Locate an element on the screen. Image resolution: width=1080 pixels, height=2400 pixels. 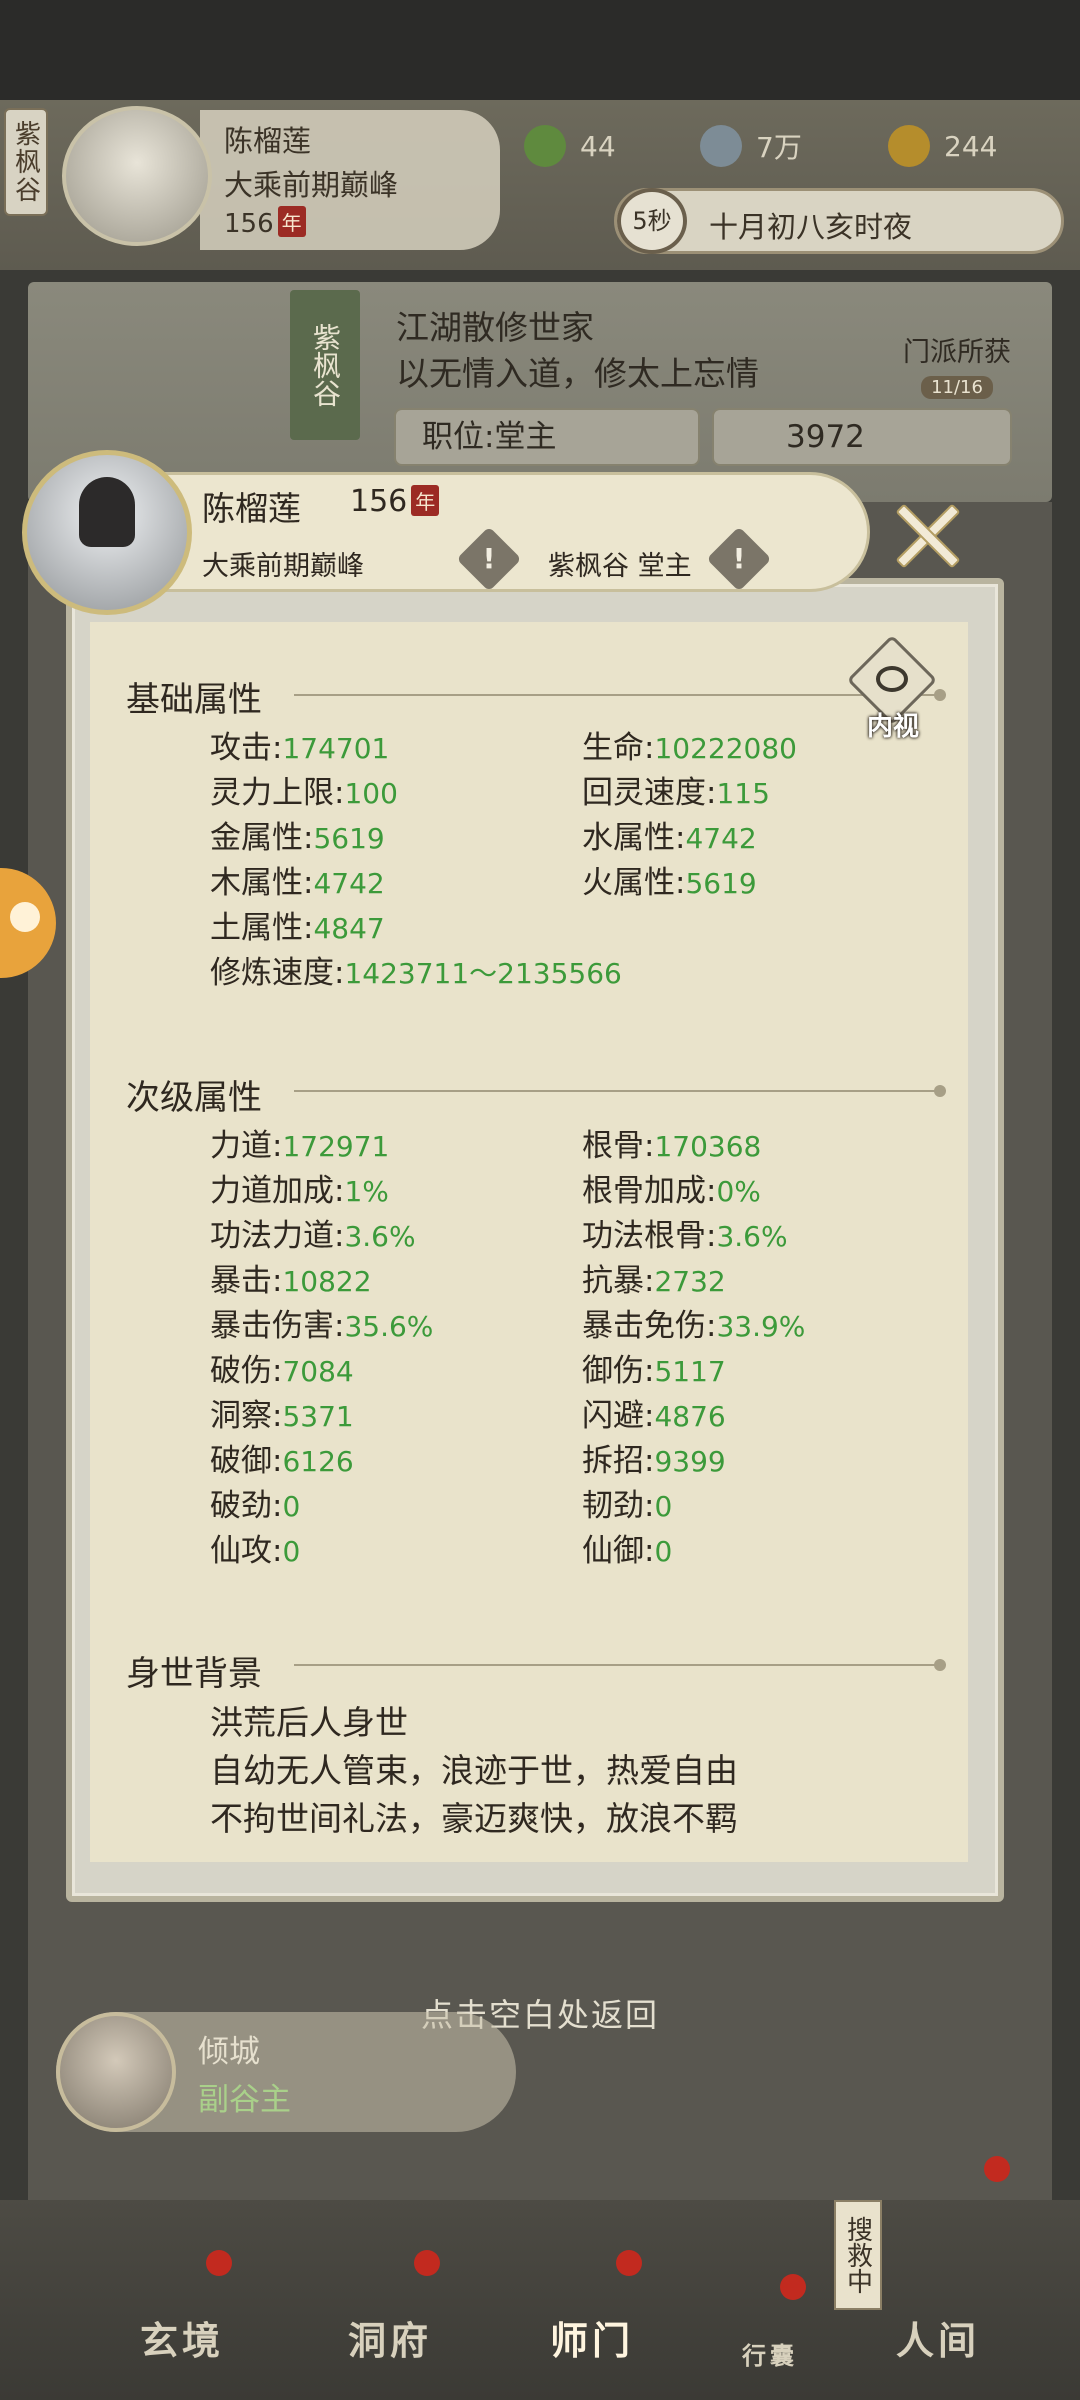
game-time: 十月初八亥时夜 is located at coordinates (811, 227).